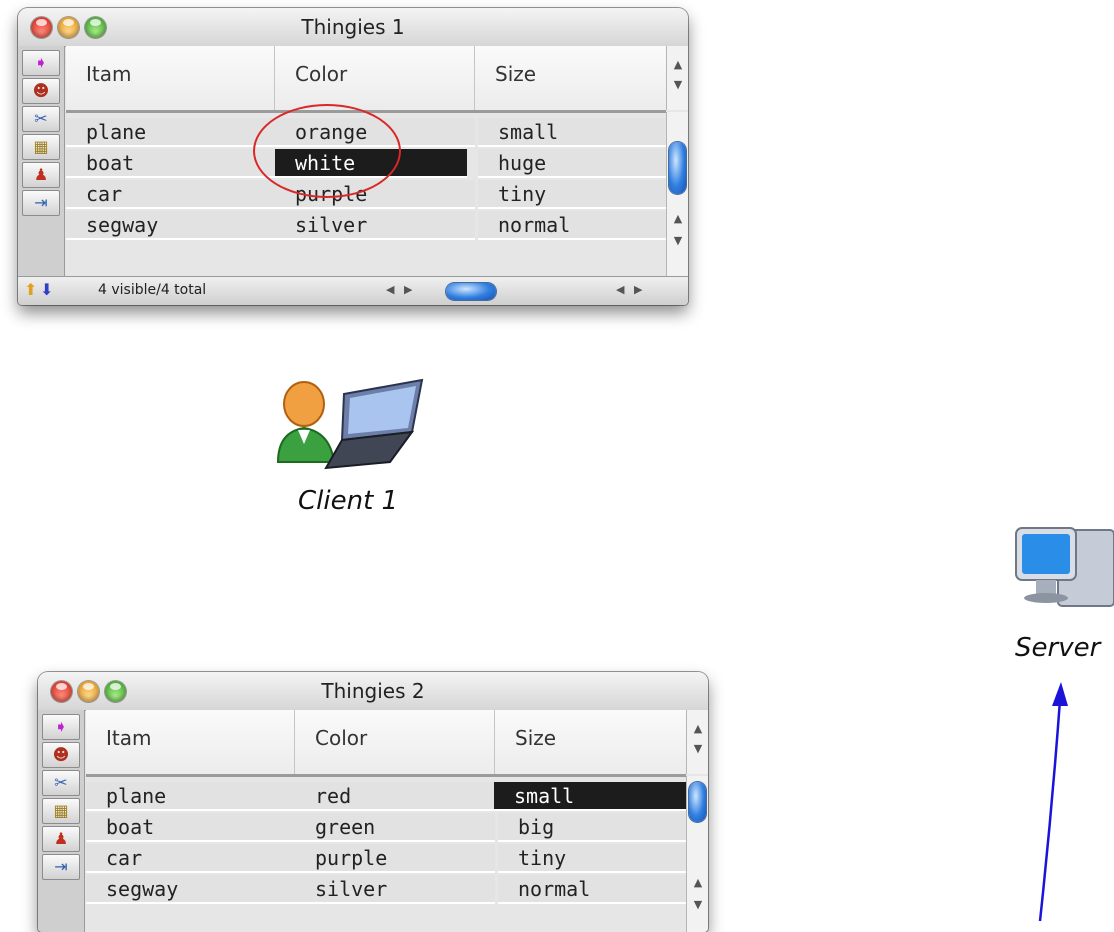 This screenshot has width=1114, height=932. What do you see at coordinates (1064, 567) in the screenshot?
I see `server-computer-icon` at bounding box center [1064, 567].